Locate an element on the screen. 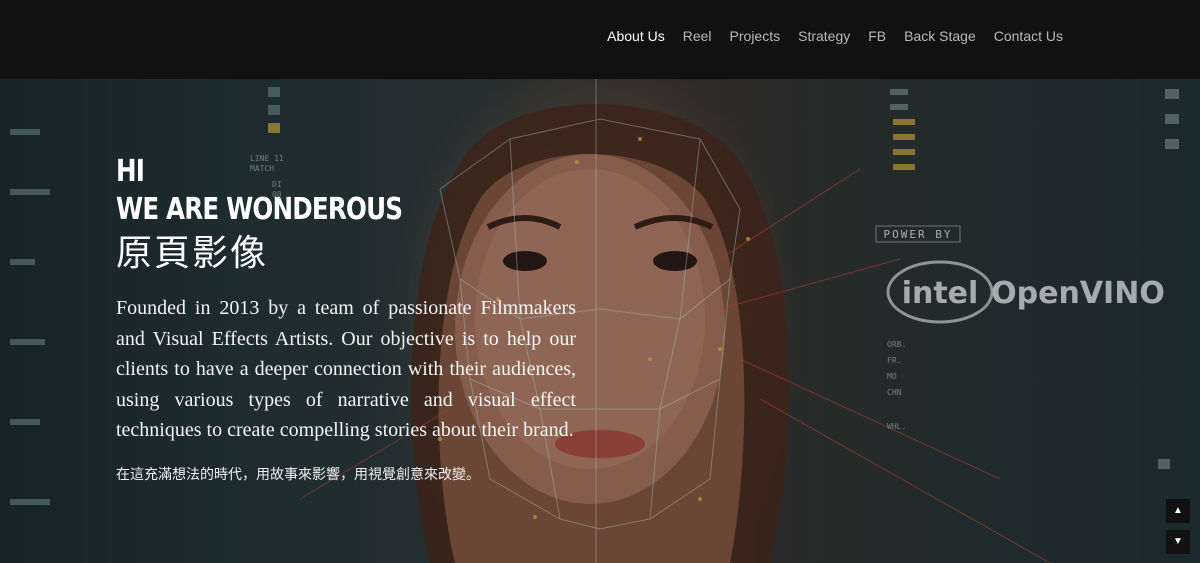 This screenshot has height=563, width=1200. caret-down-icon: ▼ is located at coordinates (1178, 541).